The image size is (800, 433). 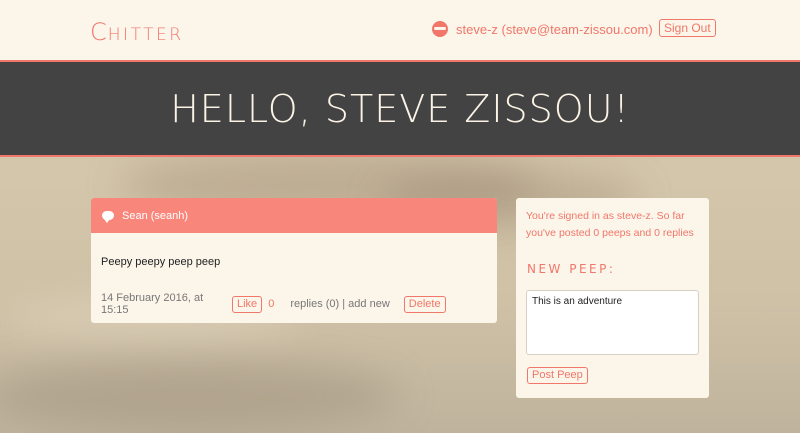 What do you see at coordinates (612, 322) in the screenshot?
I see `new-peep-input: This is an adventure` at bounding box center [612, 322].